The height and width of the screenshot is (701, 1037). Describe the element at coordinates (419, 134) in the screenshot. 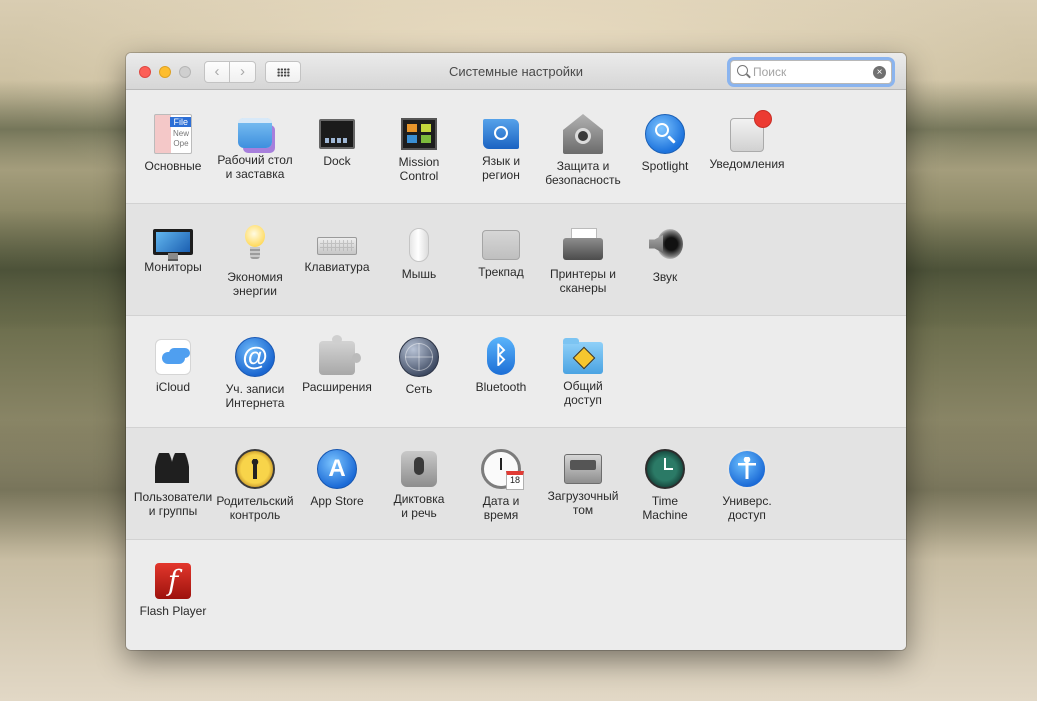

I see `mission-control-icon` at that location.